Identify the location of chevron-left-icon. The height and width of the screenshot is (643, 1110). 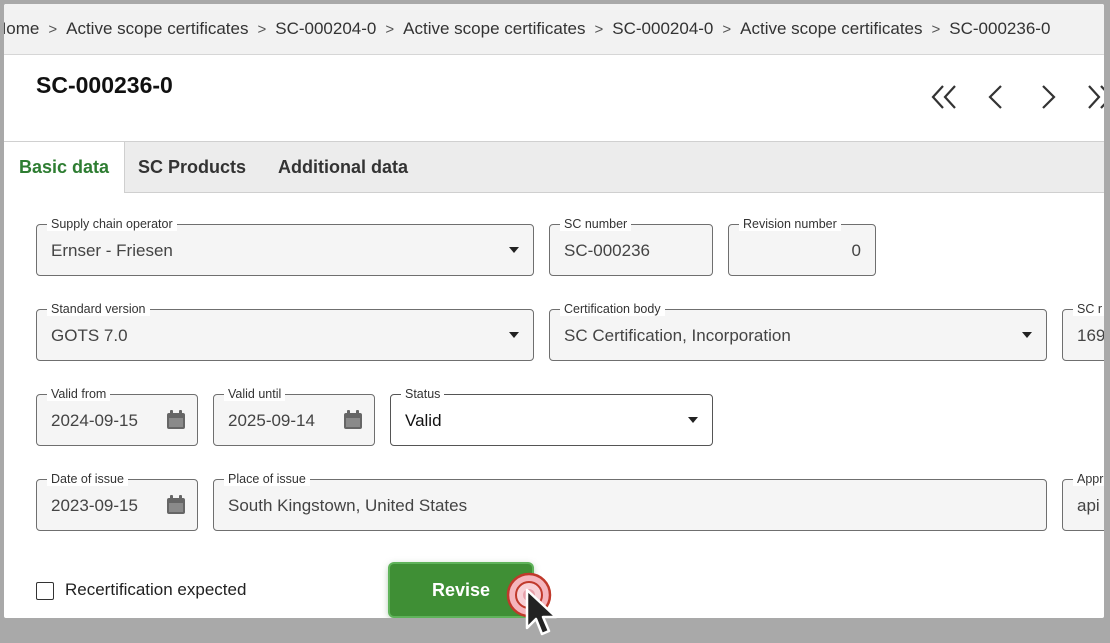
(995, 97).